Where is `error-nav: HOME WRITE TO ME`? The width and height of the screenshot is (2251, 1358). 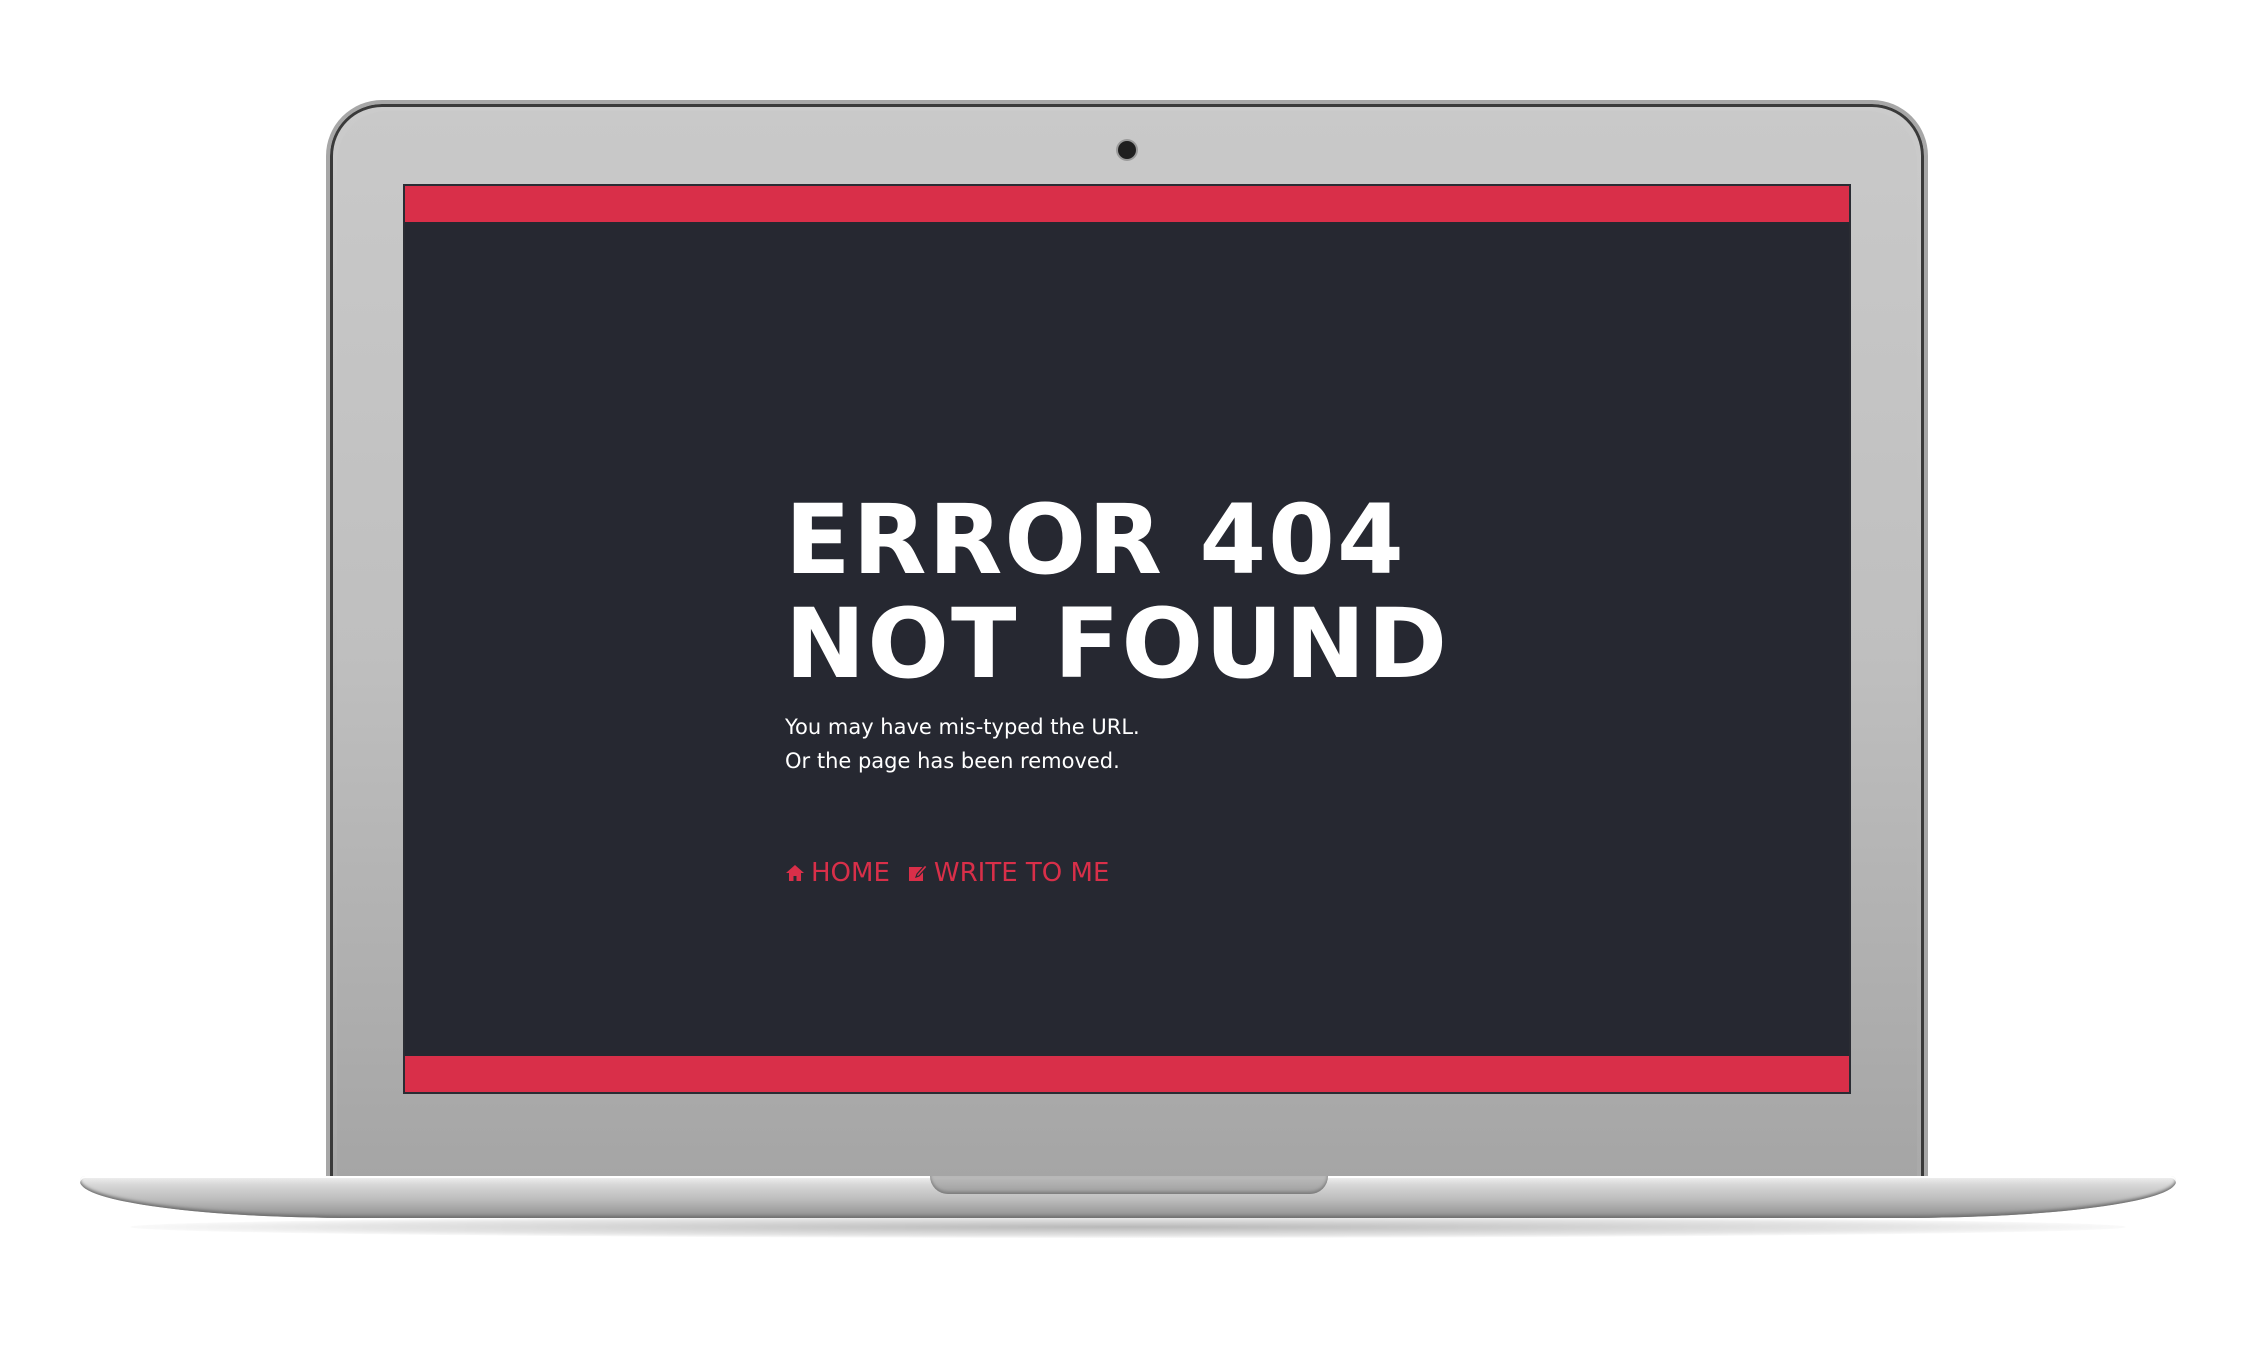
error-nav: HOME WRITE TO ME is located at coordinates (1185, 873).